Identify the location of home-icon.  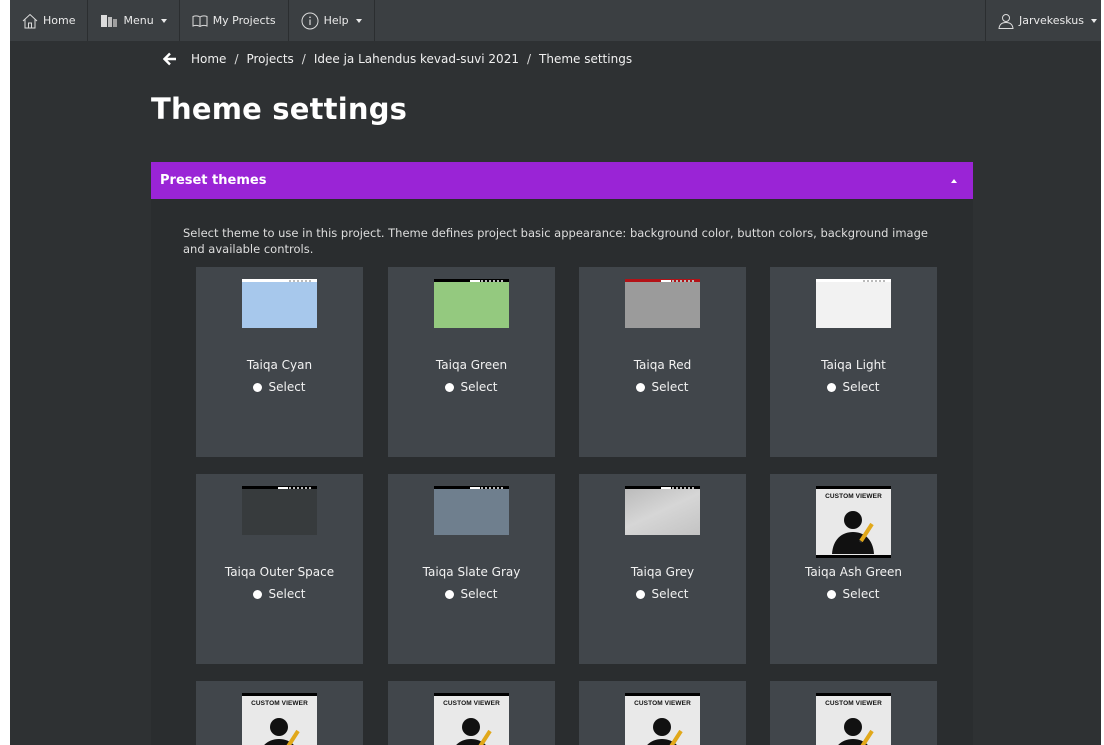
(30, 21).